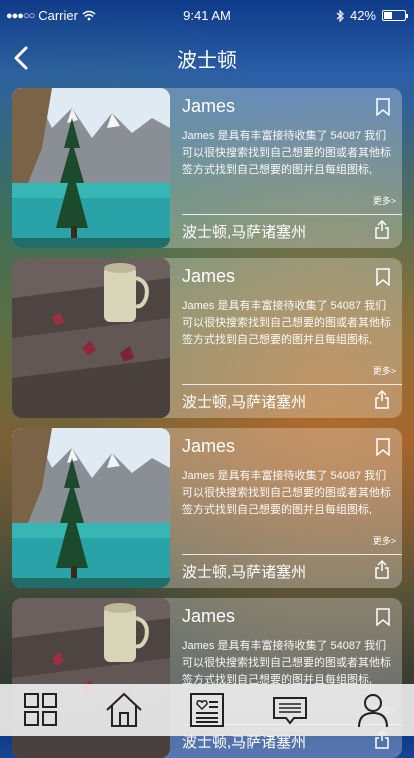 The height and width of the screenshot is (758, 414). I want to click on tab-news, so click(207, 710).